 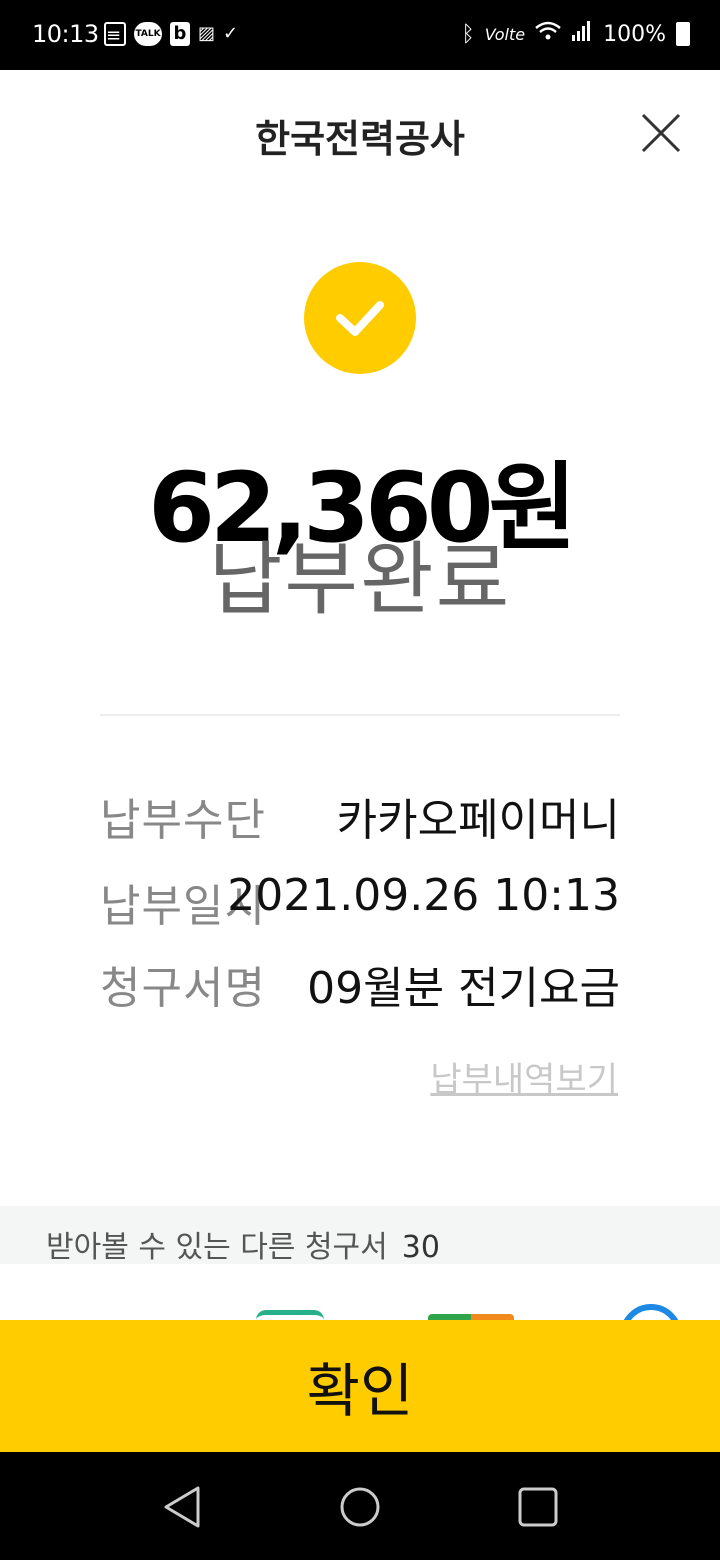 What do you see at coordinates (360, 1292) in the screenshot?
I see `biller-logo-list` at bounding box center [360, 1292].